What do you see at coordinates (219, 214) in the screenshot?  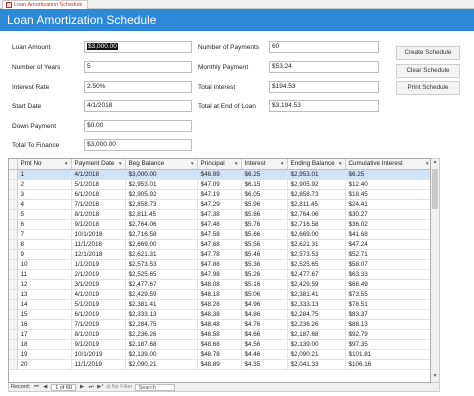 I see `table-cell: $47.38` at bounding box center [219, 214].